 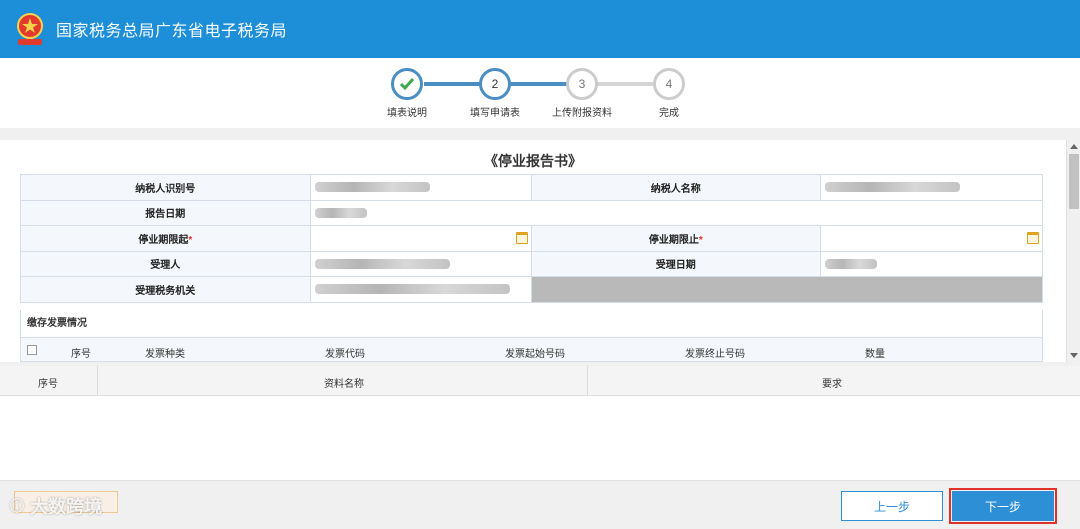 I want to click on taxpayer-id-field, so click(x=420, y=187).